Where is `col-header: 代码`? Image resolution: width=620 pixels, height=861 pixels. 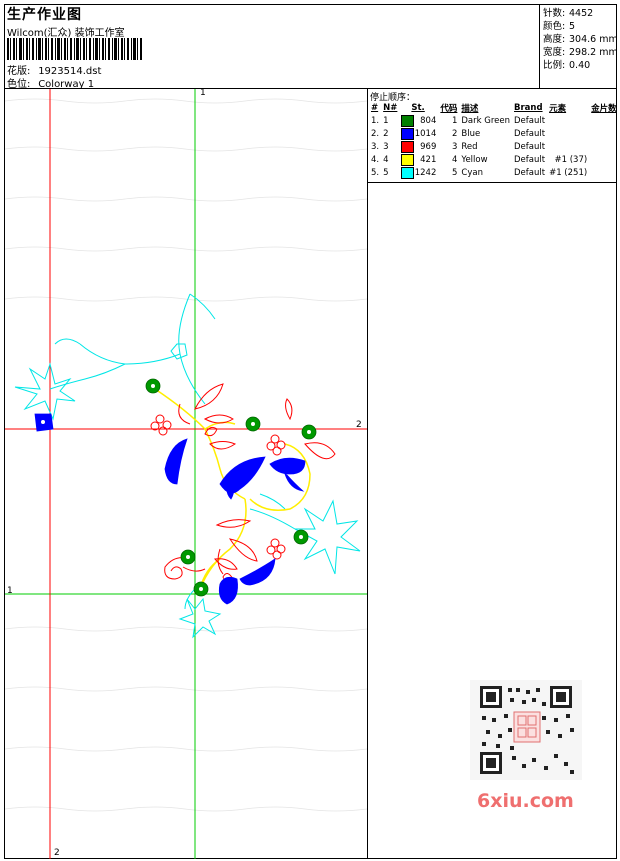 col-header: 代码 is located at coordinates (449, 109).